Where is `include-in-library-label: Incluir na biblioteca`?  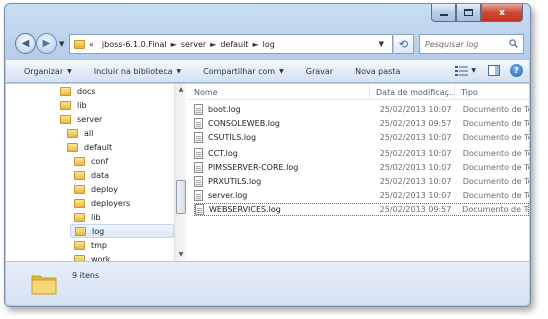
include-in-library-label: Incluir na biblioteca is located at coordinates (133, 71).